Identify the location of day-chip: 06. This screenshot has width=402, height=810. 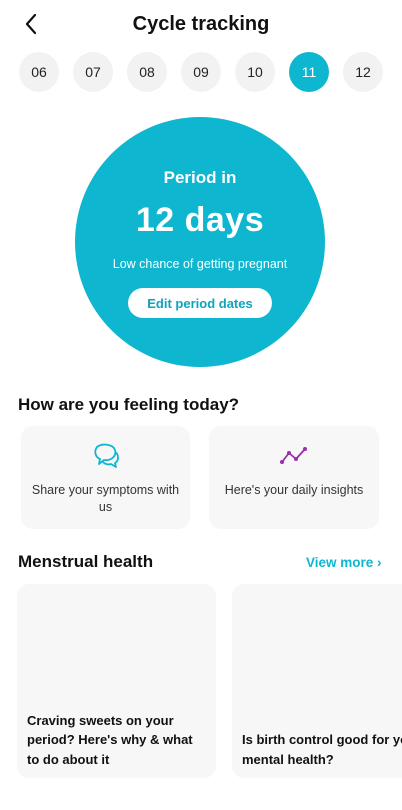
(39, 72).